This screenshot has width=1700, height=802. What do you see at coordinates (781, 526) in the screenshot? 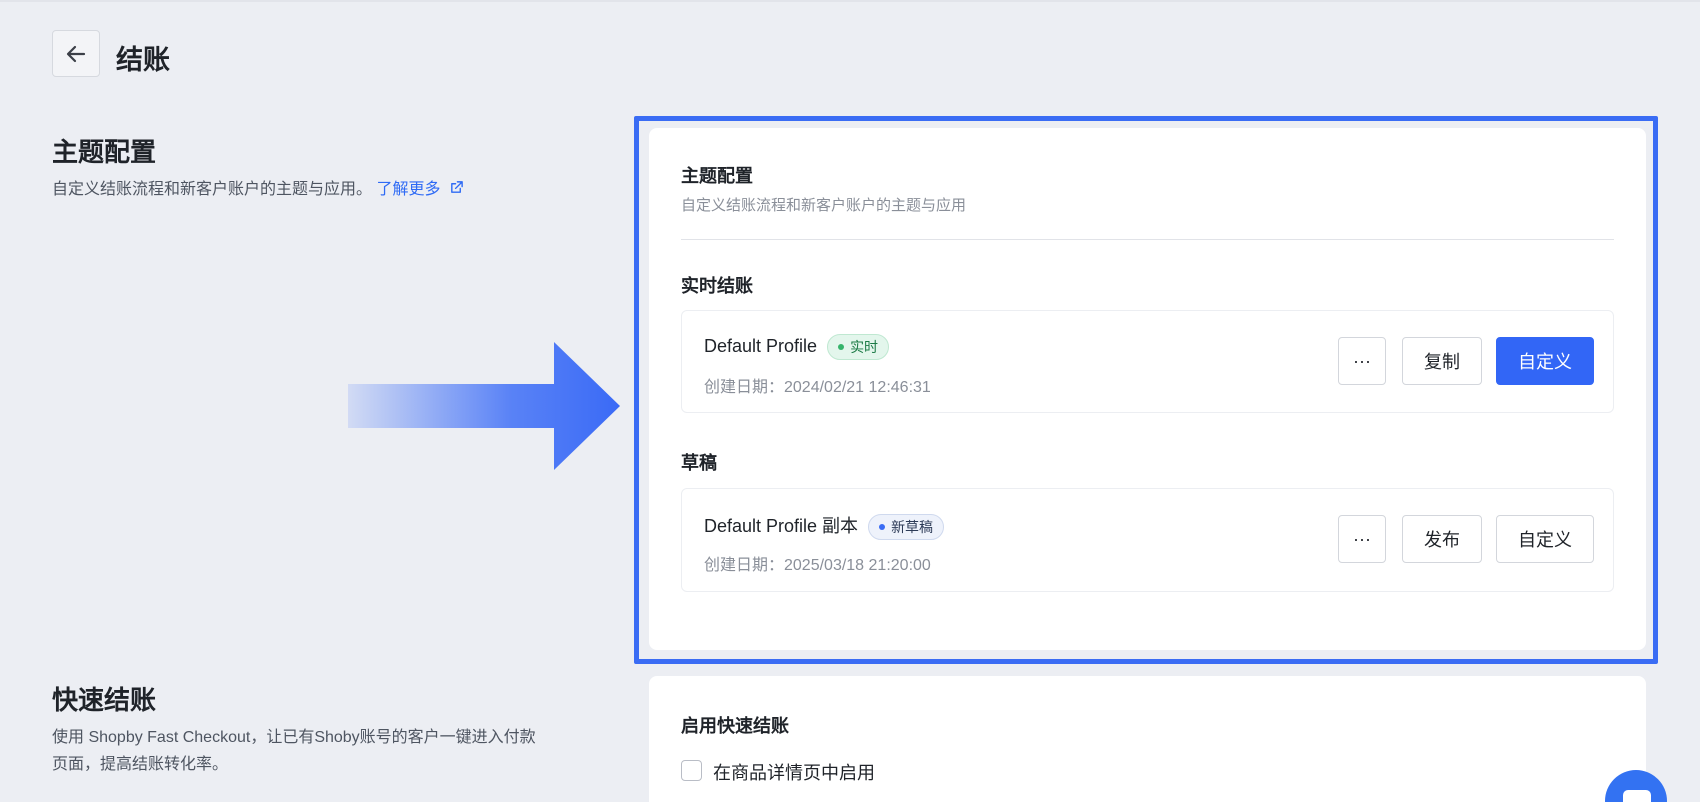
I see `profile-name: Default Profile 副本` at bounding box center [781, 526].